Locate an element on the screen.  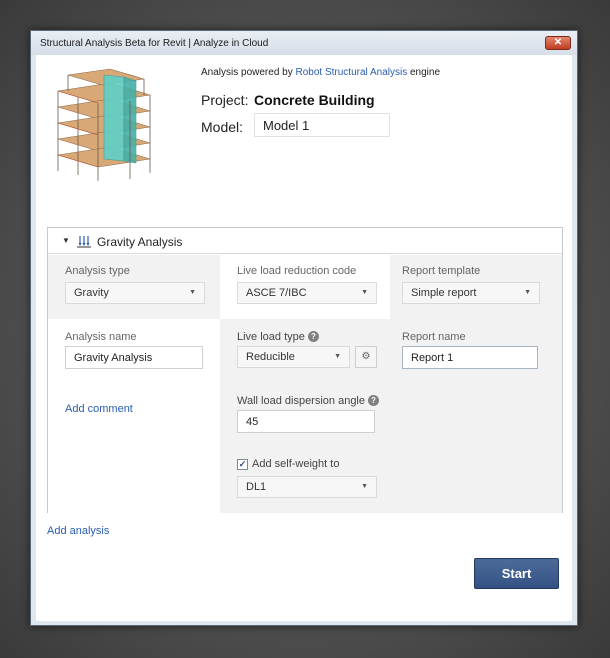
live-load-type-text: Live load type is located at coordinates (271, 337).